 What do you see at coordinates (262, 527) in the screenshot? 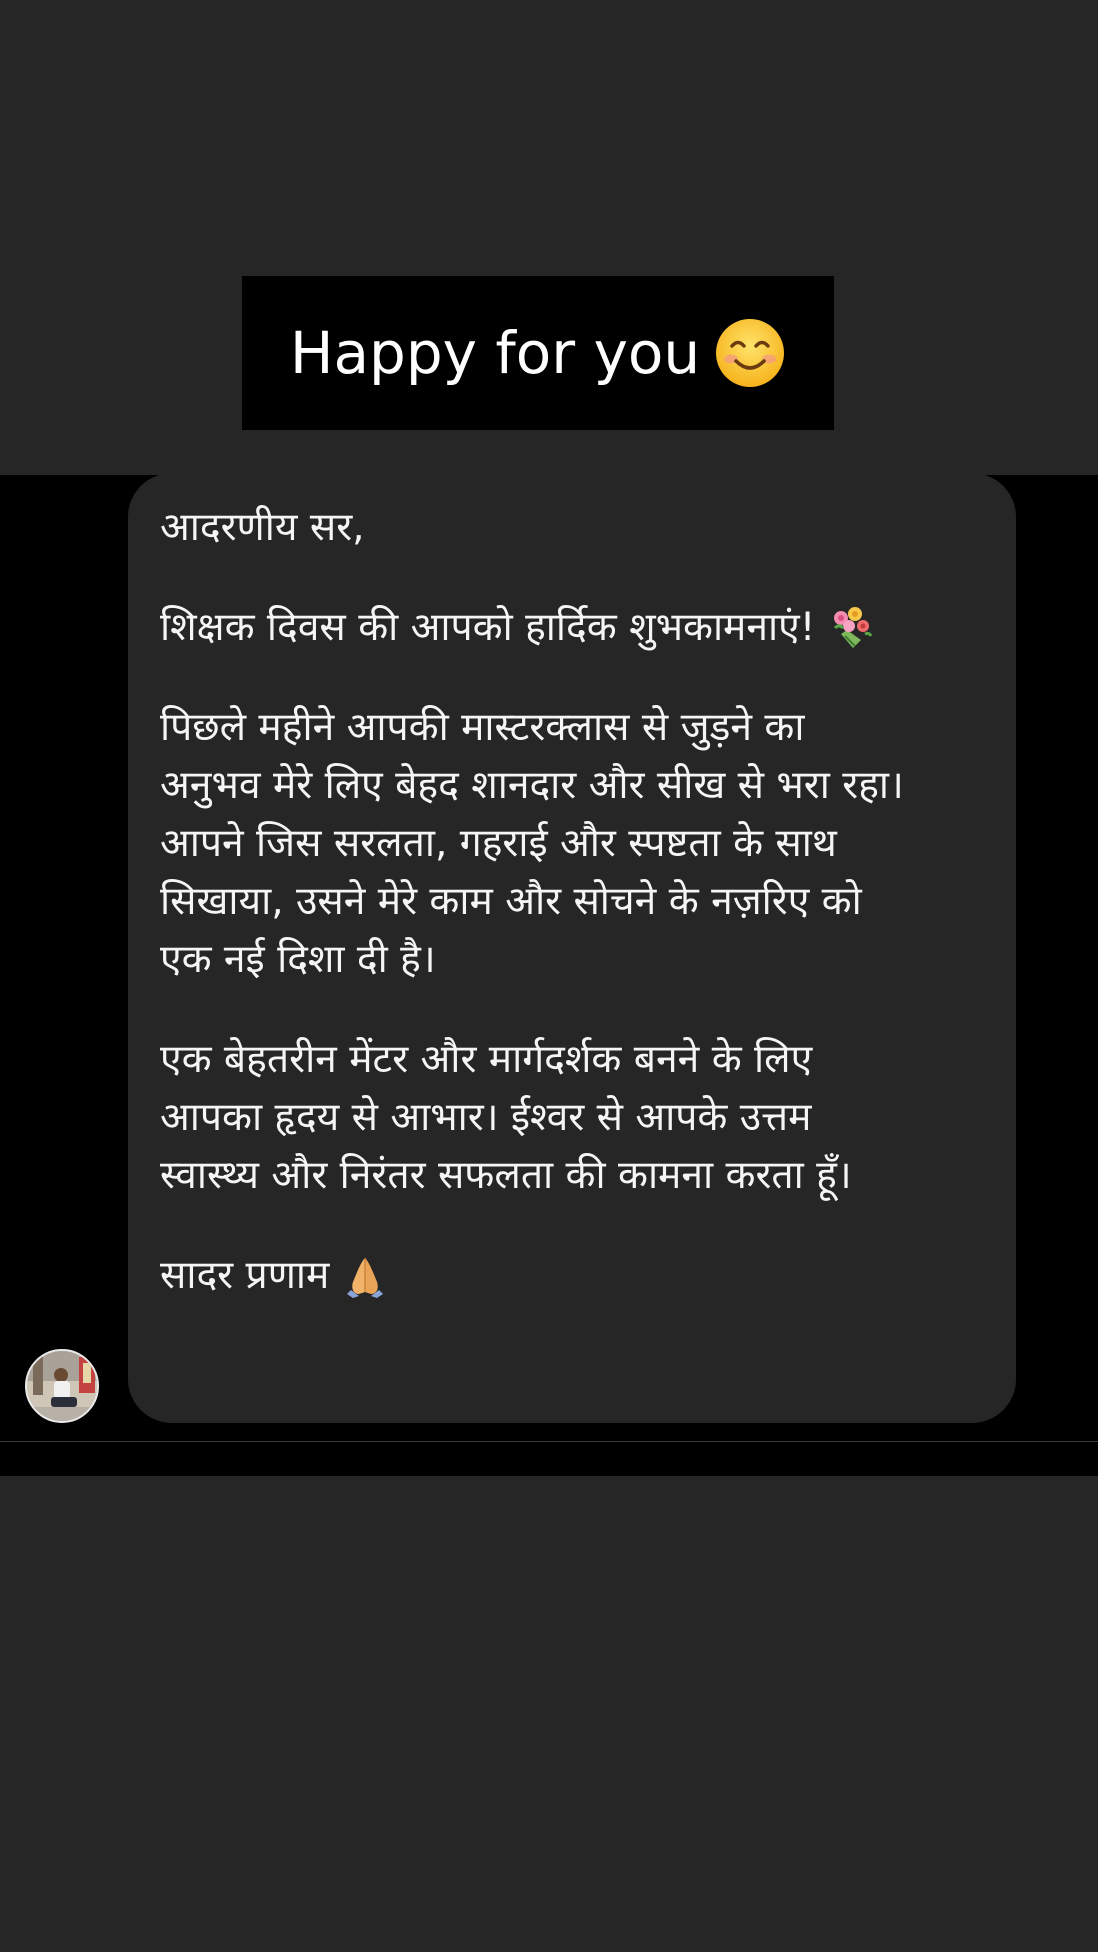
I see `message-greeting: आदरणीय सर,` at bounding box center [262, 527].